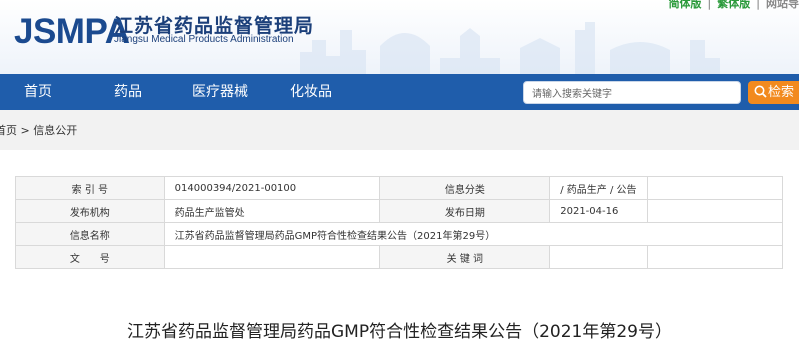  I want to click on site-logo: JSMPA, so click(72, 32).